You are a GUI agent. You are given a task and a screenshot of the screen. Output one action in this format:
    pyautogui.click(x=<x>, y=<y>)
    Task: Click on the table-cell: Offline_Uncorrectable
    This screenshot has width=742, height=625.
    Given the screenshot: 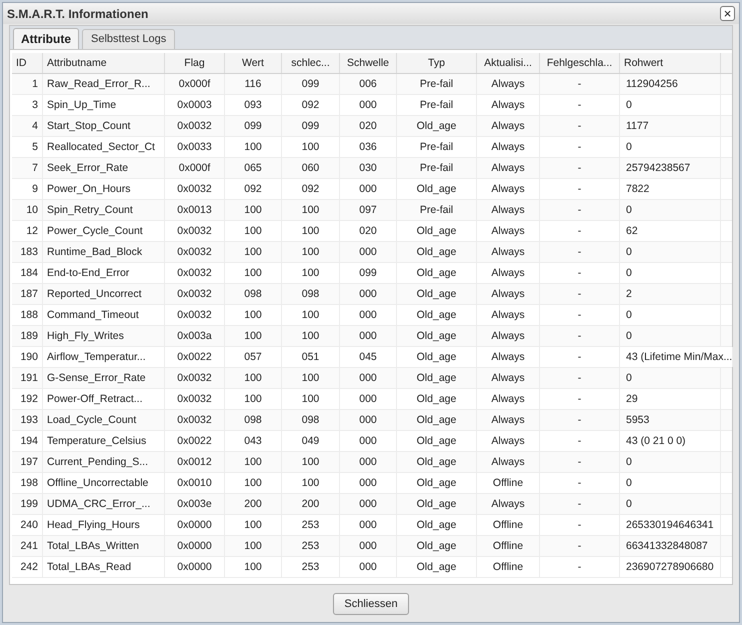 What is the action you would take?
    pyautogui.click(x=104, y=483)
    